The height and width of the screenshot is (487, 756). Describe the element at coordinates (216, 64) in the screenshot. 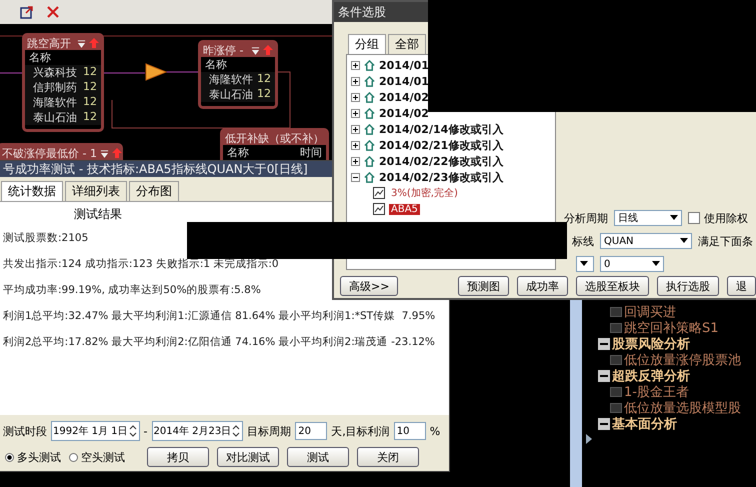

I see `column-header: 名称` at that location.